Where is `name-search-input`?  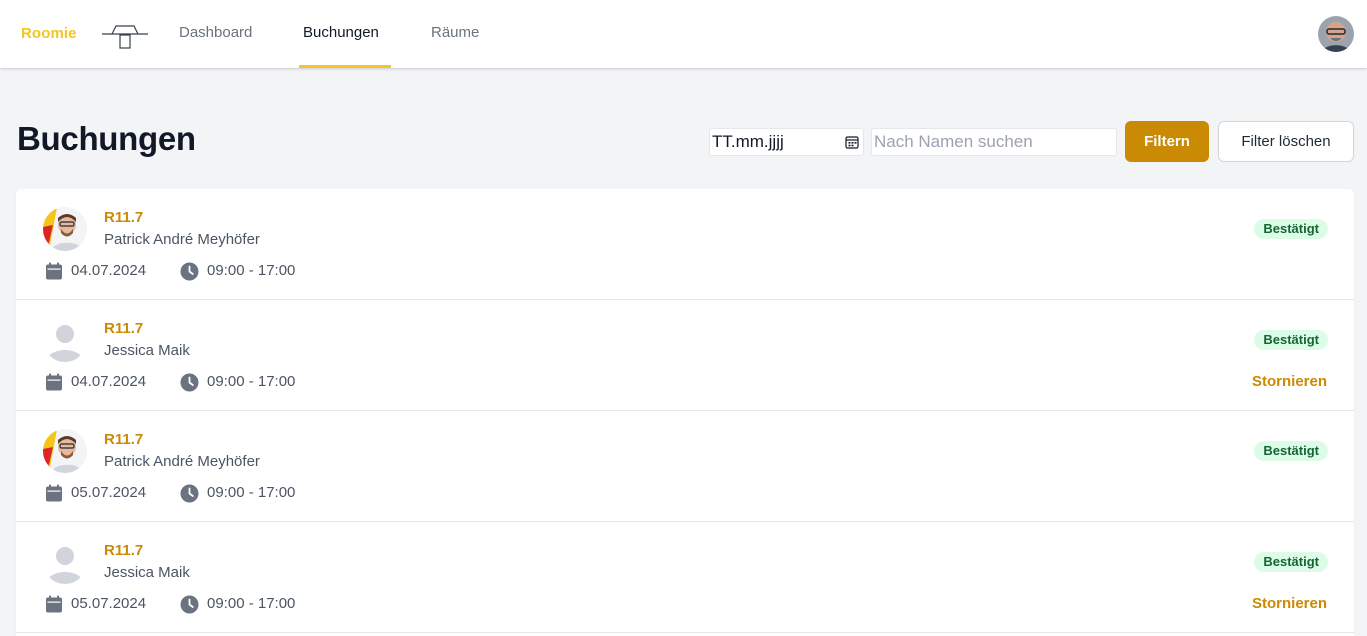
name-search-input is located at coordinates (994, 142).